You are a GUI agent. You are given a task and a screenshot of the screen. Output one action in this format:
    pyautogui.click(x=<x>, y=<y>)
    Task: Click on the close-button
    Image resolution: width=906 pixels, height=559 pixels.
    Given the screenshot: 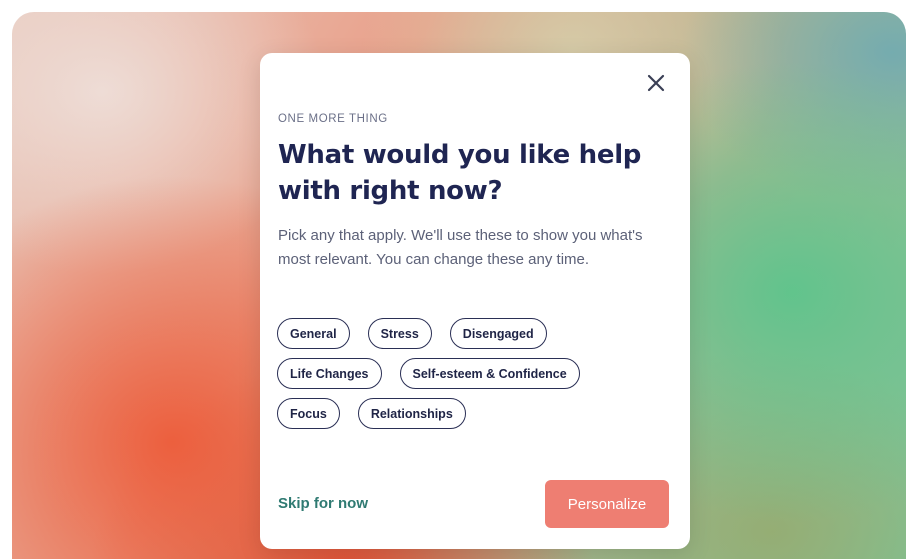 What is the action you would take?
    pyautogui.click(x=656, y=83)
    